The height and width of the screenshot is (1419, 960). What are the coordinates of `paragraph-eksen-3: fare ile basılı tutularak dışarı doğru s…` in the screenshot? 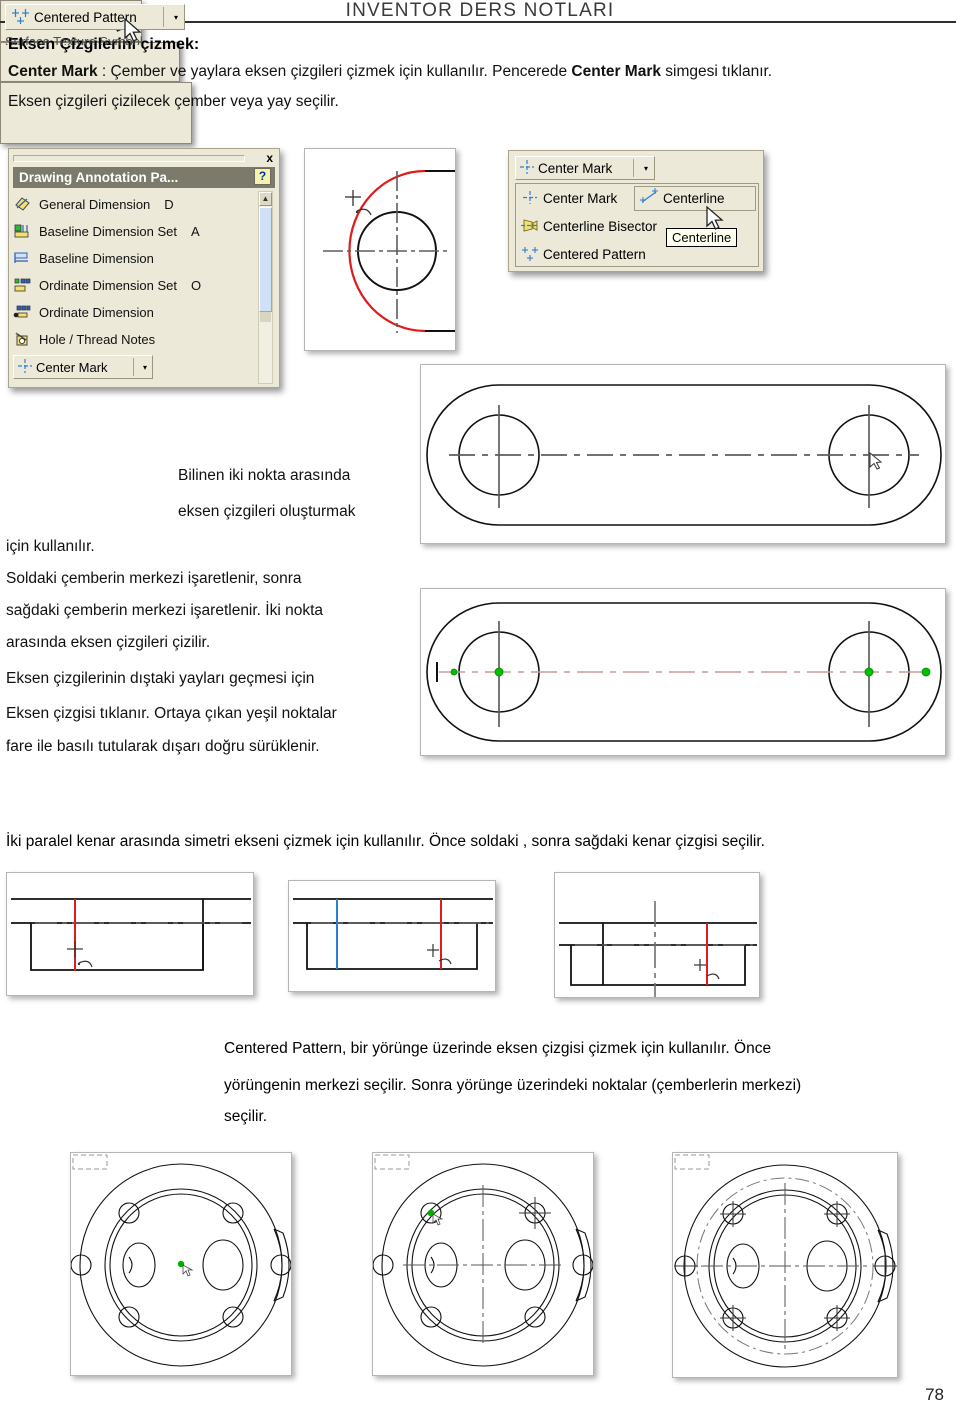 It's located at (163, 746).